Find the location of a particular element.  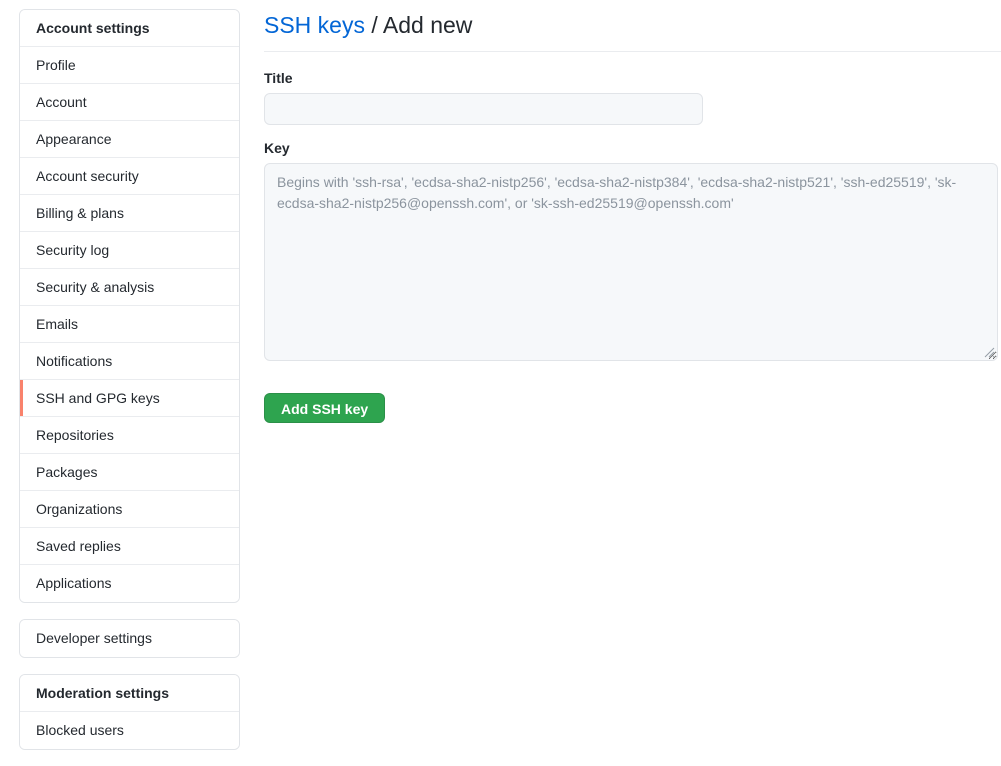

sidebar-item-label: Account is located at coordinates (61, 101).